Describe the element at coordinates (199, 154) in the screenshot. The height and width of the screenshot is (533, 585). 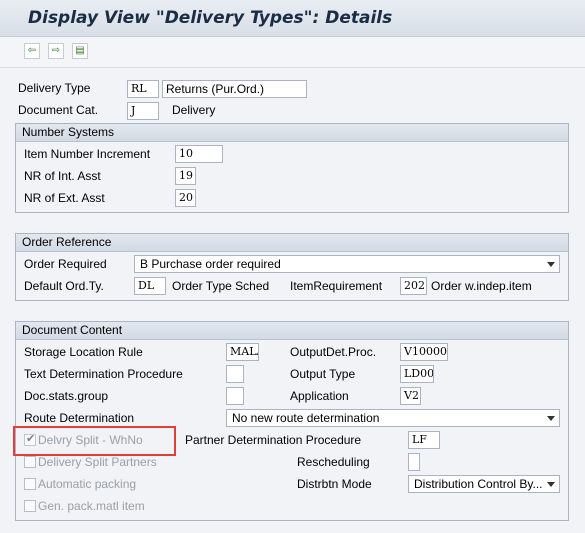
I see `item-number-increment-field: 10` at that location.